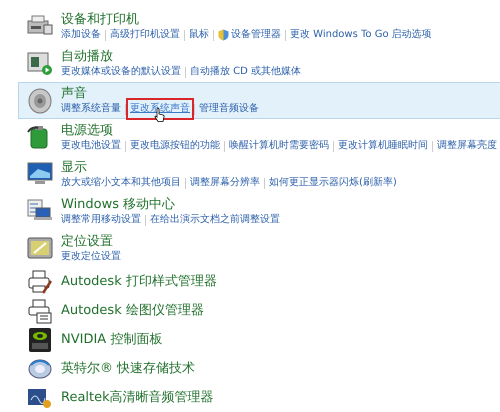 This screenshot has height=412, width=500. I want to click on map-screen-icon, so click(40, 248).